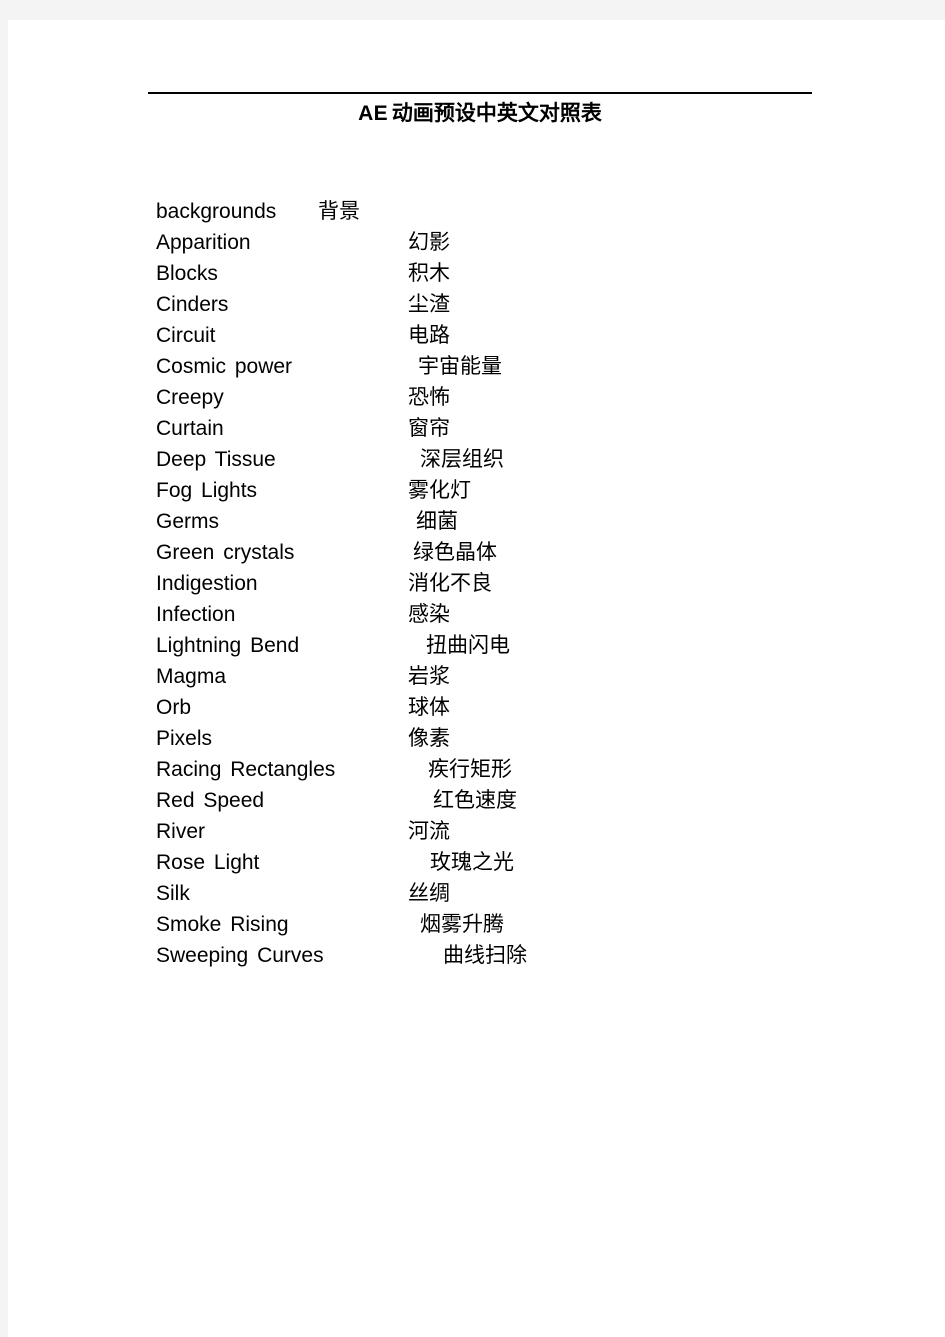 The height and width of the screenshot is (1337, 945). I want to click on glossary-term-chinese: 河流, so click(429, 831).